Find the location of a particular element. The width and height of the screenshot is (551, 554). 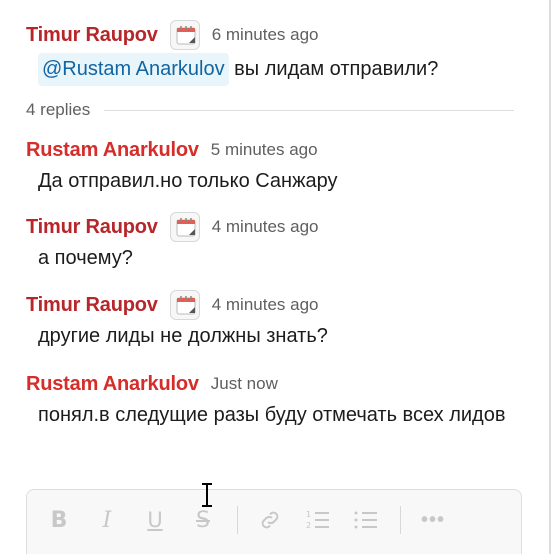

more-formatting-button: ••• is located at coordinates (433, 520).